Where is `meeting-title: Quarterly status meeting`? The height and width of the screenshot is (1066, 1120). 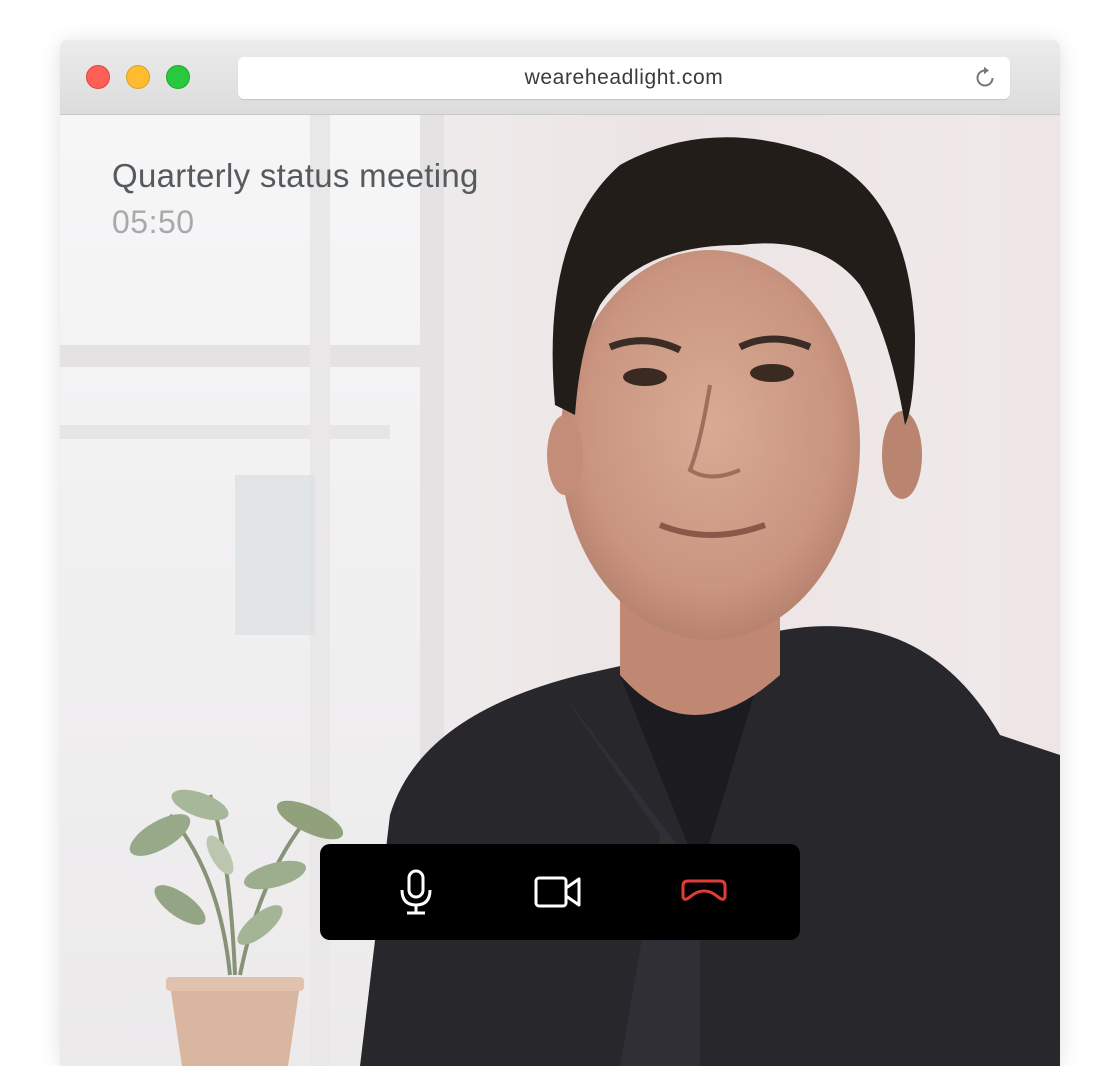 meeting-title: Quarterly status meeting is located at coordinates (295, 175).